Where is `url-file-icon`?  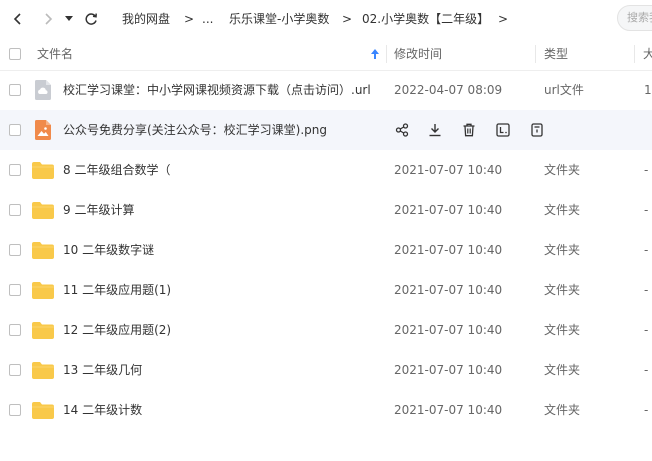
url-file-icon is located at coordinates (43, 90).